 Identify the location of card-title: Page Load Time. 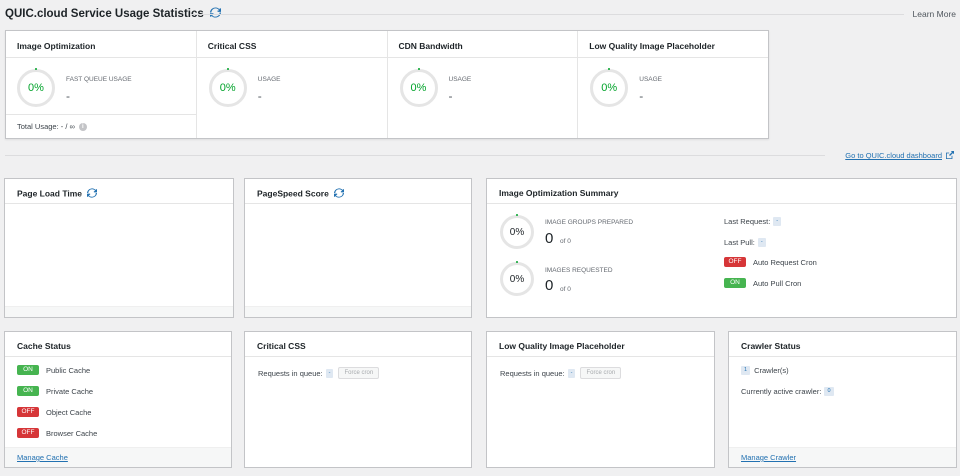
(50, 193).